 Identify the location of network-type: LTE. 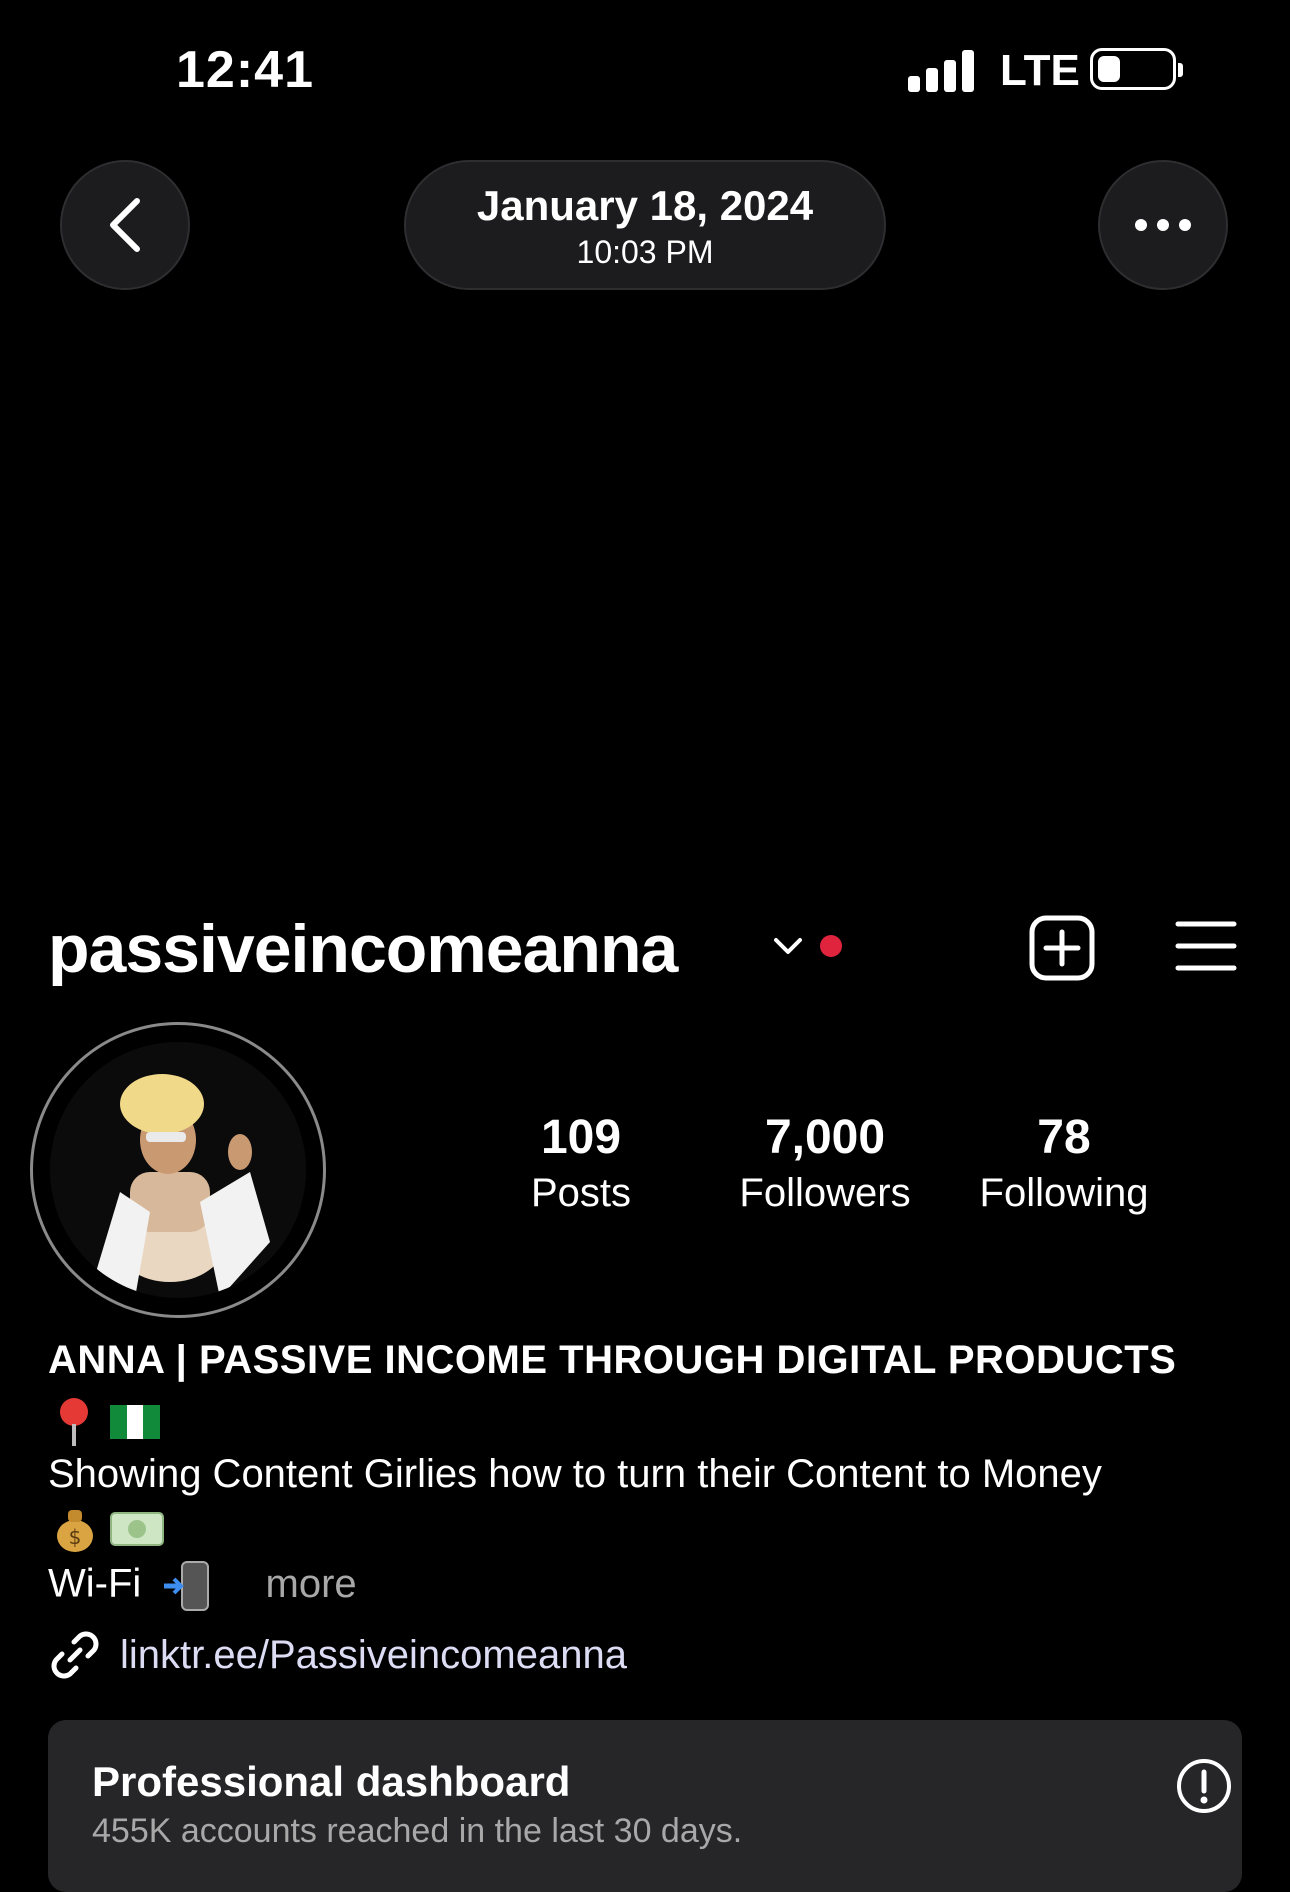
(1040, 70).